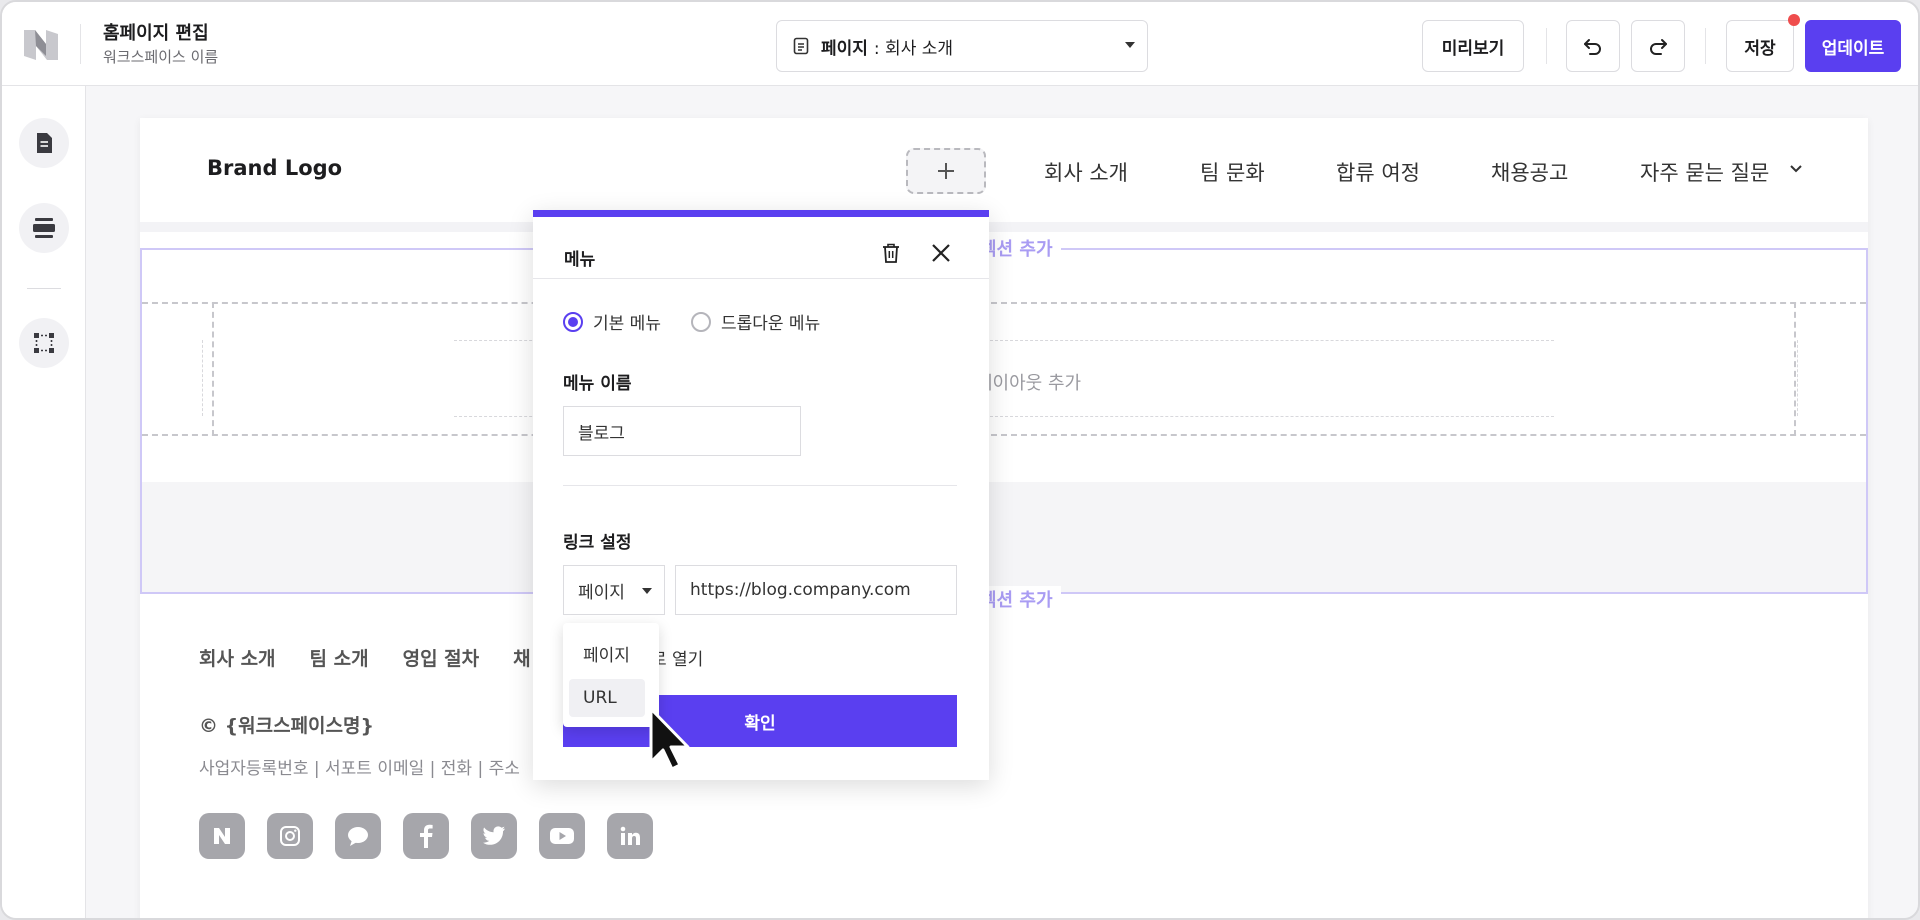  I want to click on add-layout-button: 레이아웃 추가, so click(1028, 382).